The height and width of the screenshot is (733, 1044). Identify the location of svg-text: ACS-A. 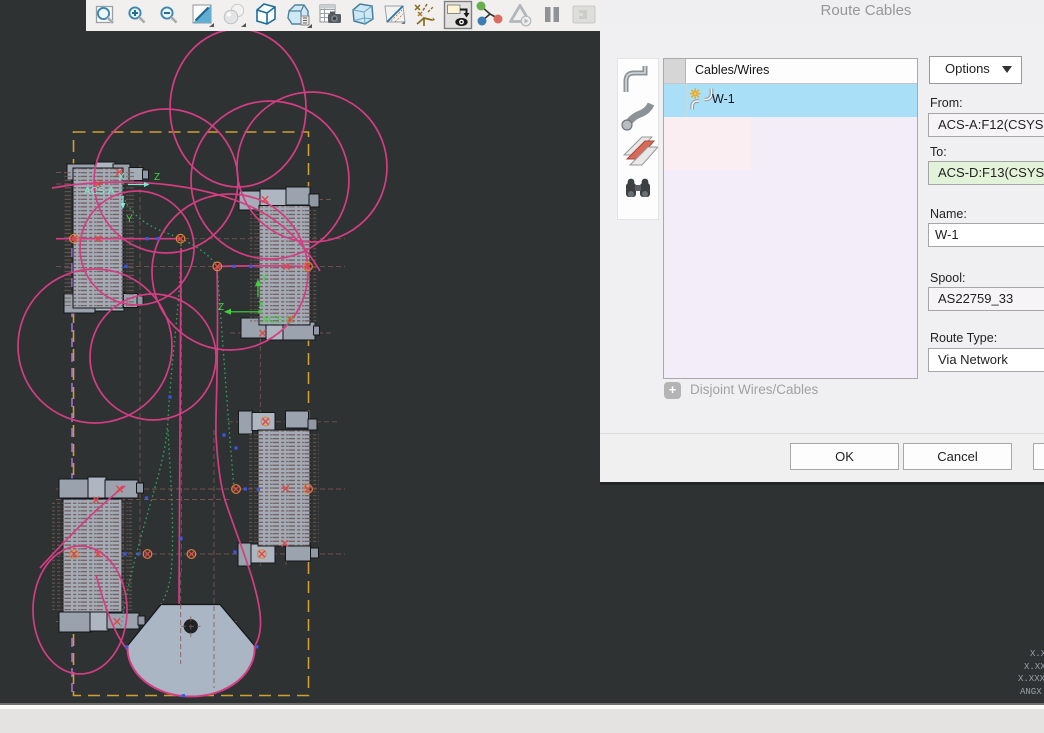
(99, 191).